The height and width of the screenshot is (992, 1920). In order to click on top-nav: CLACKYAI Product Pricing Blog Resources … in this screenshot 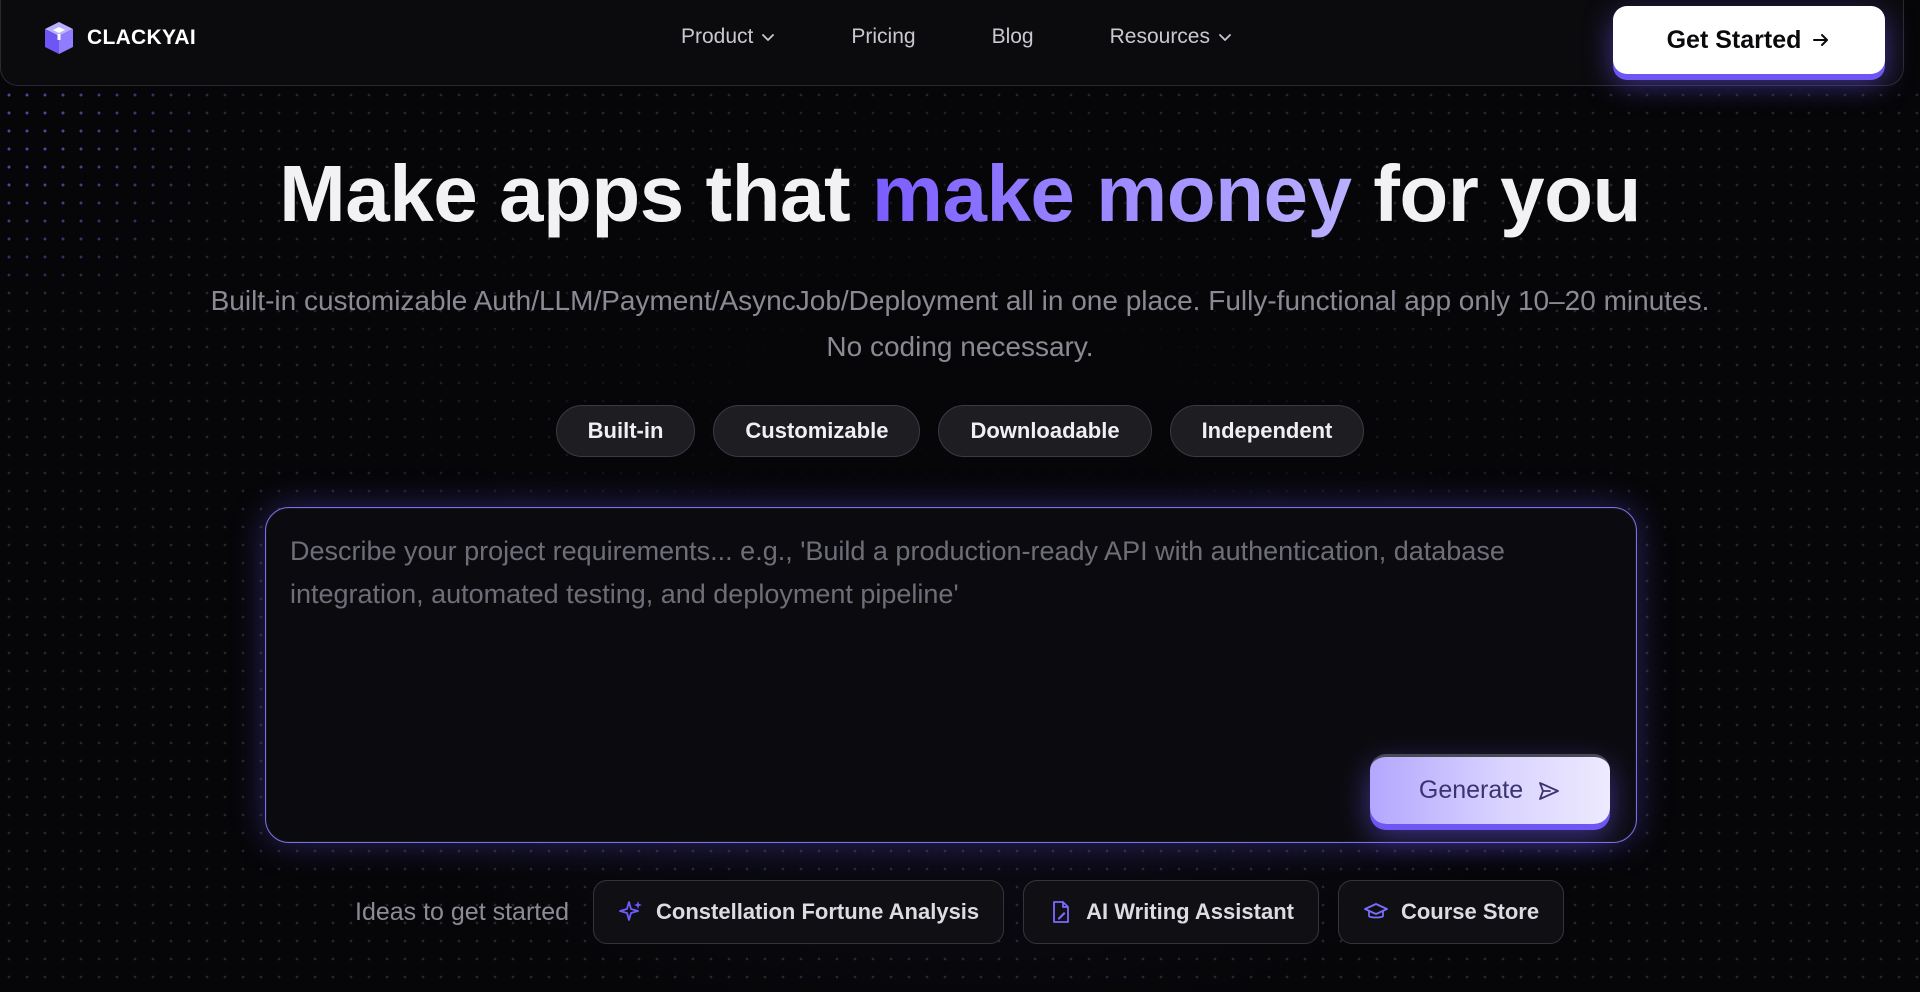, I will do `click(952, 43)`.